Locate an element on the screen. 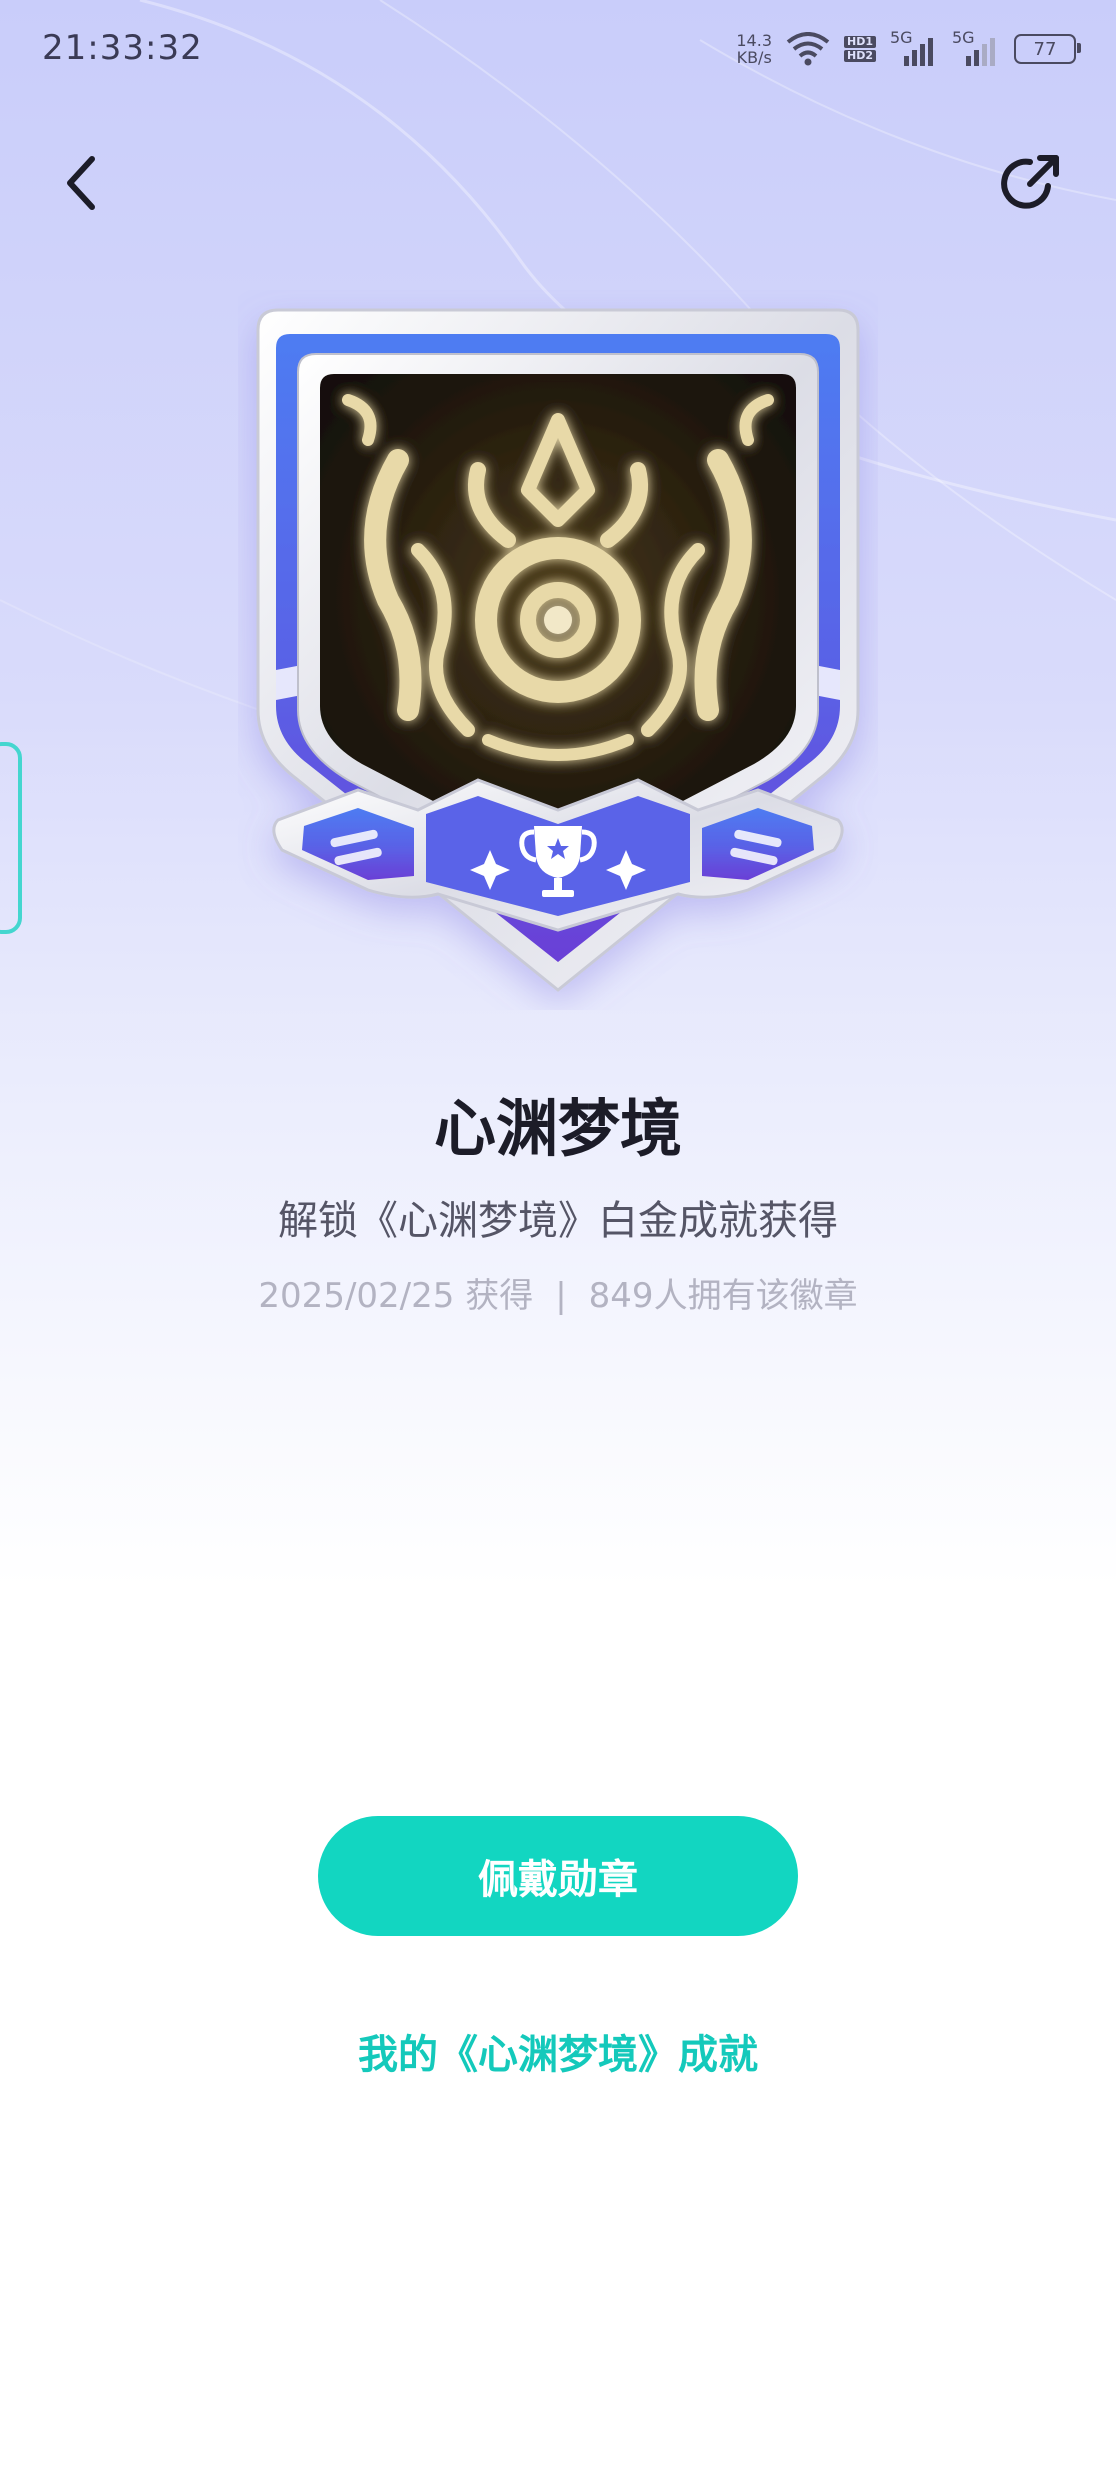 This screenshot has width=1116, height=2480. chevron-left-icon is located at coordinates (81, 183).